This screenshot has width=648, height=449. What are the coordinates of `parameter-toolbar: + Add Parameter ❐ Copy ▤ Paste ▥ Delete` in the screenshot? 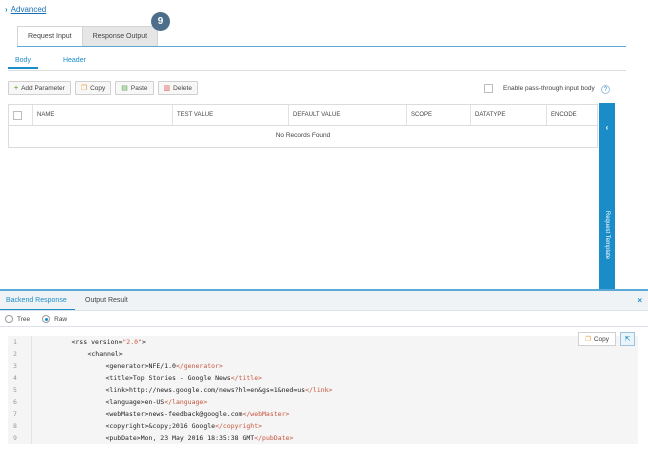 It's located at (103, 88).